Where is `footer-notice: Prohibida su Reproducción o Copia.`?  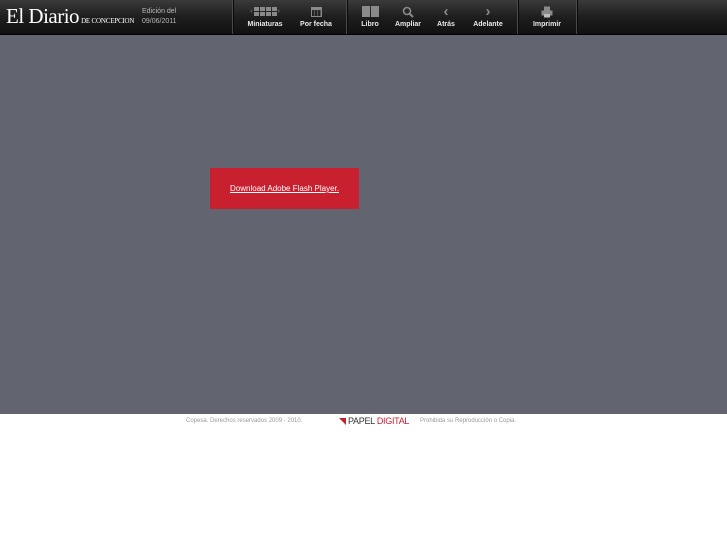
footer-notice: Prohibida su Reproducción o Copia. is located at coordinates (468, 421).